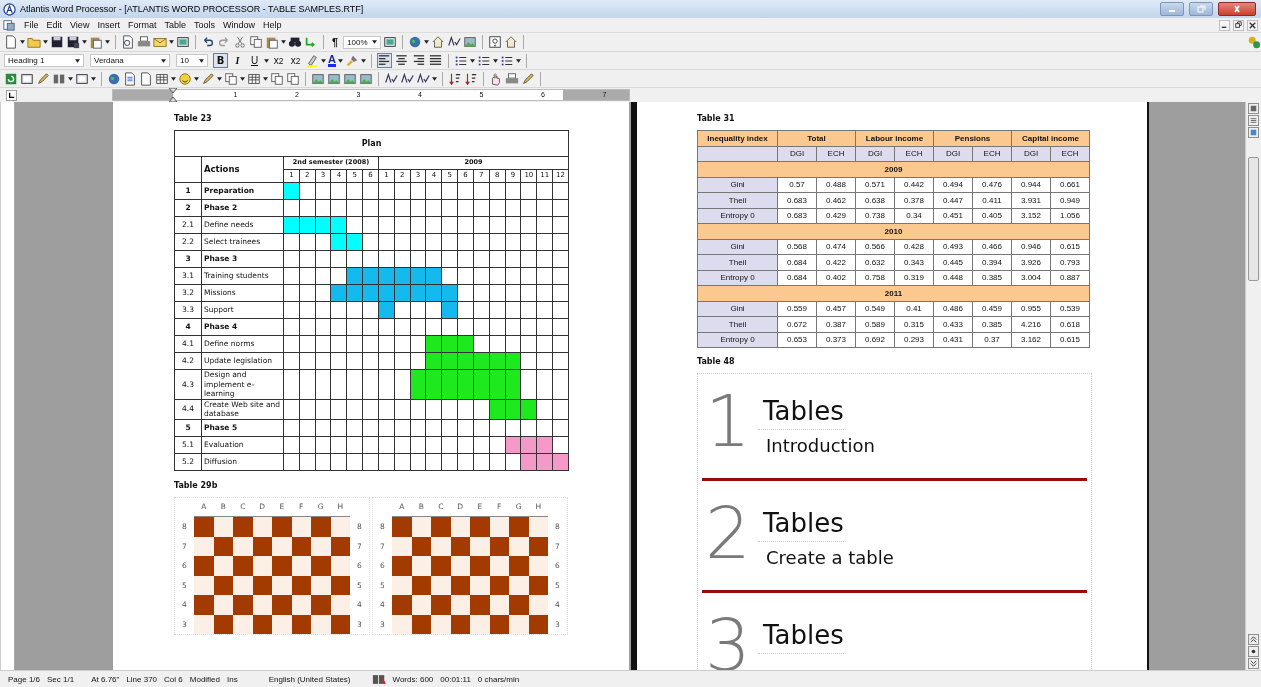 The width and height of the screenshot is (1261, 687). Describe the element at coordinates (173, 95) in the screenshot. I see `indent-marker-icon` at that location.